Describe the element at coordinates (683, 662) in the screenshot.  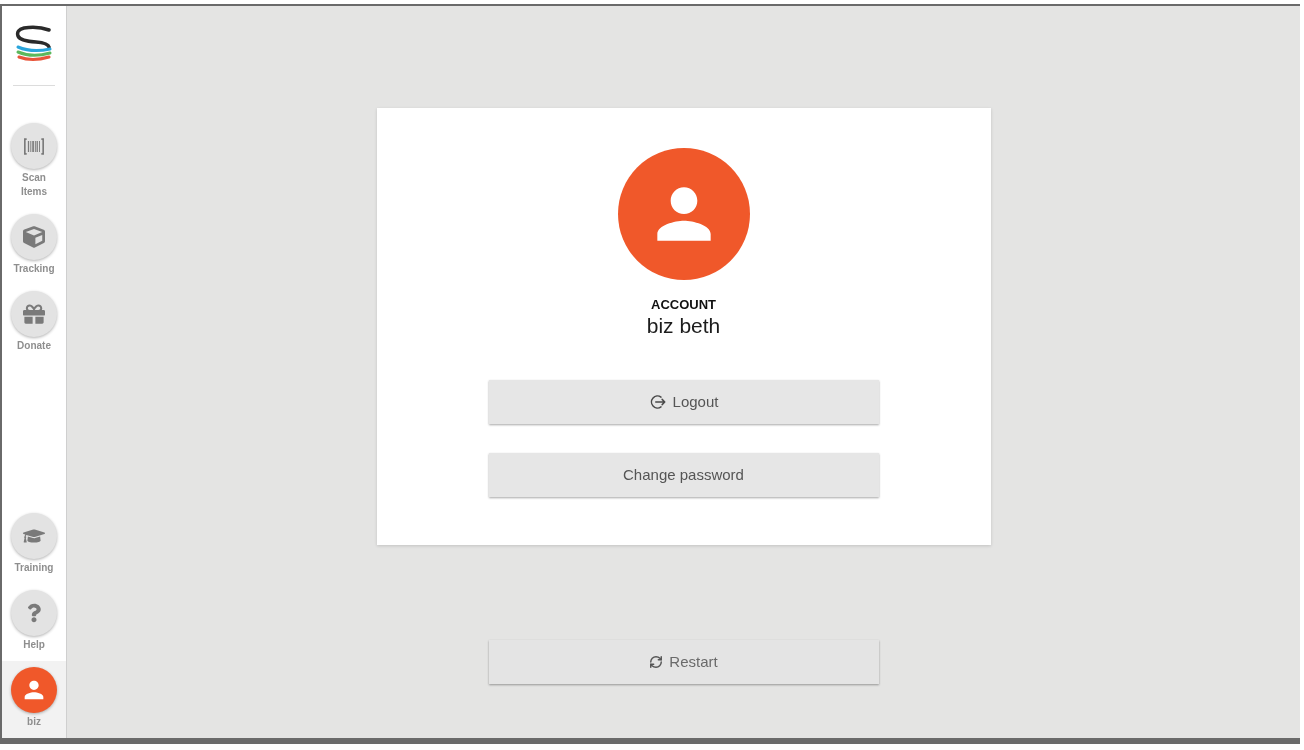
I see `restart-button: Restart` at that location.